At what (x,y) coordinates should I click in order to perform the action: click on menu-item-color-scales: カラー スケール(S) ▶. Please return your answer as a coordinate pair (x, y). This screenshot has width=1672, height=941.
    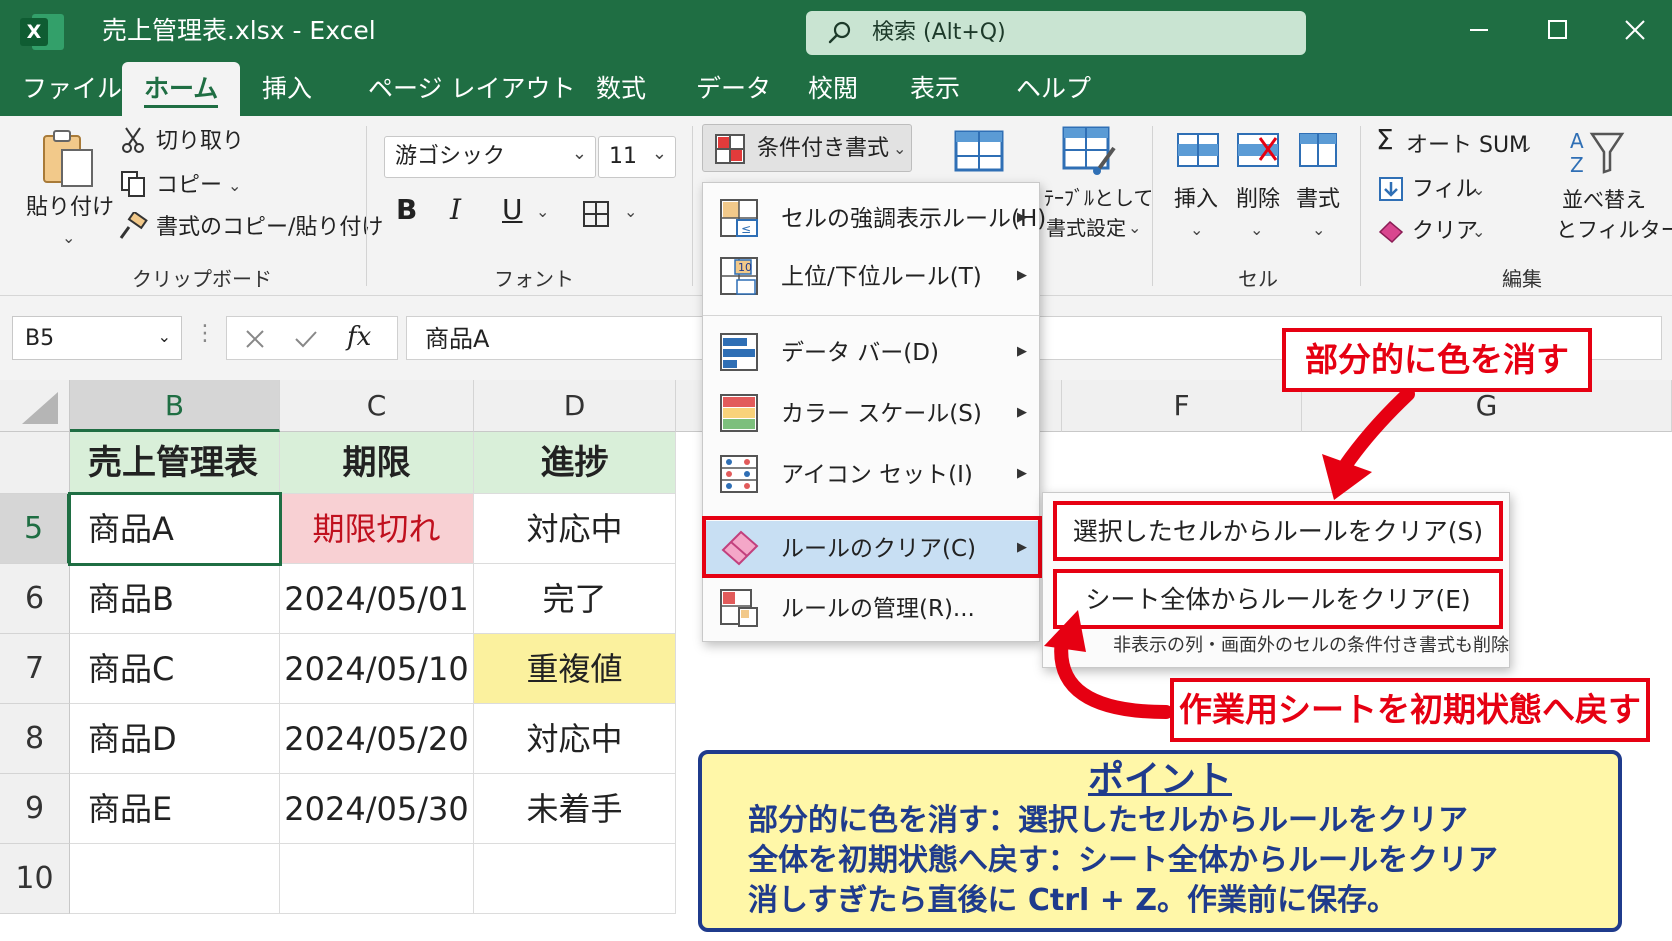
    Looking at the image, I should click on (871, 414).